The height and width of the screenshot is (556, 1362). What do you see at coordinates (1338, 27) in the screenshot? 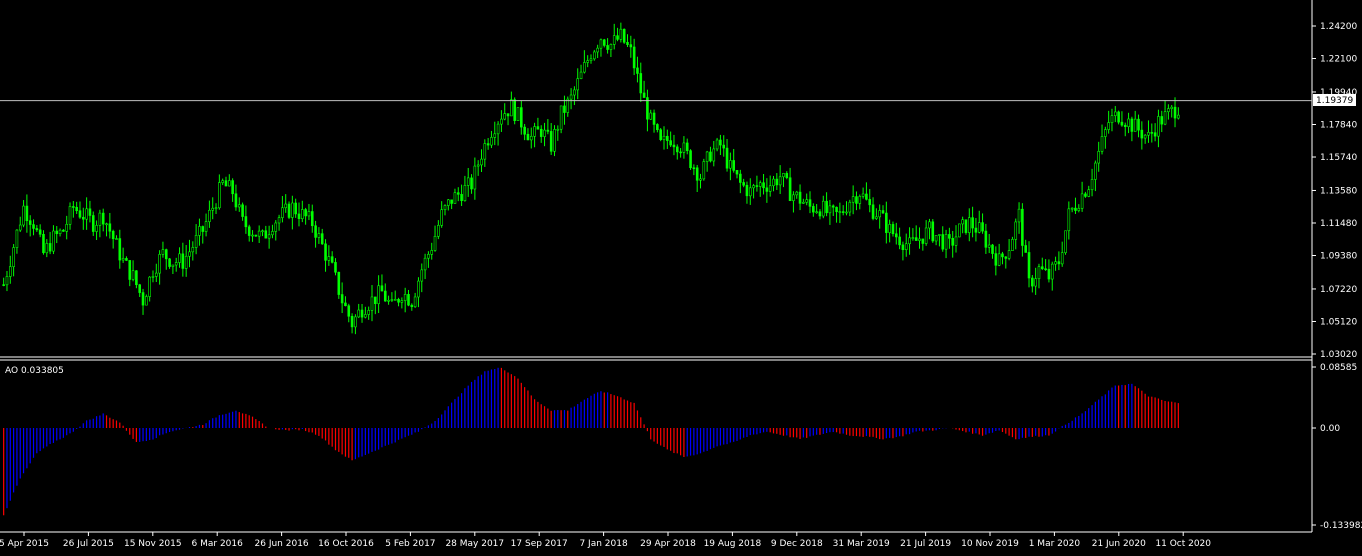
I see `price-tick-label: 1.24200` at bounding box center [1338, 27].